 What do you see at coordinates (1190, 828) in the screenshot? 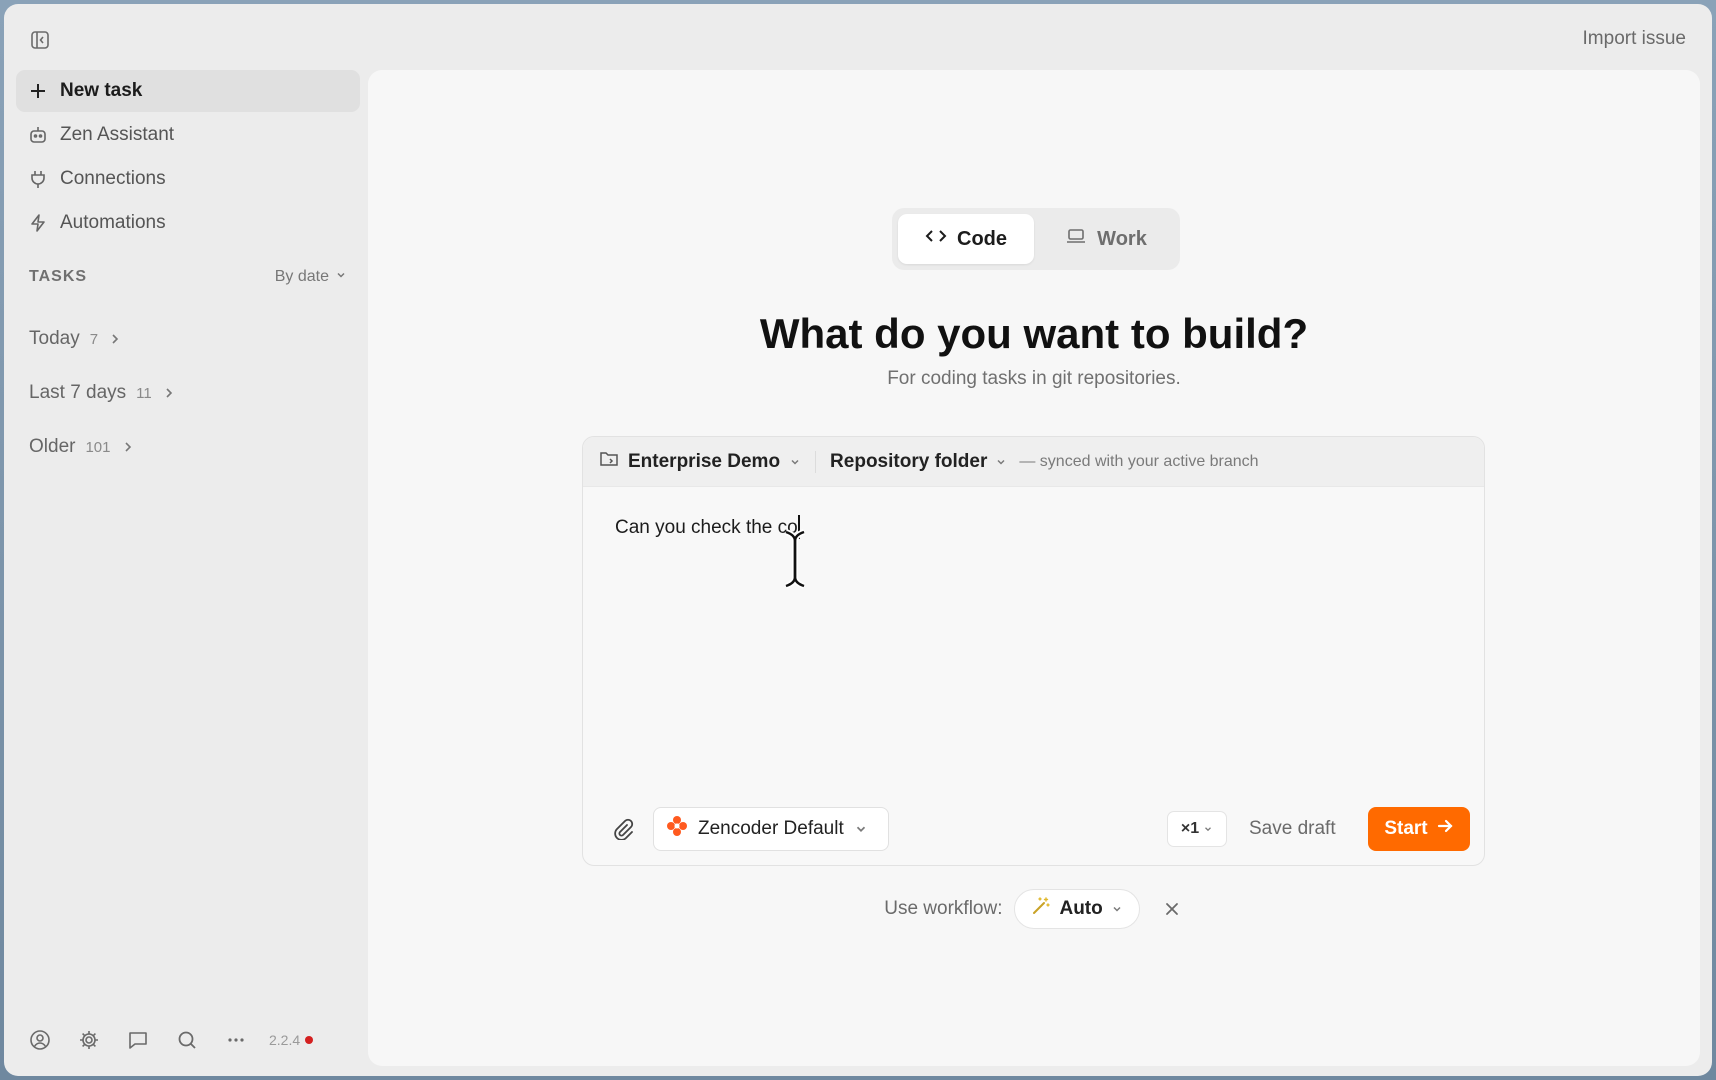
I see `run-count-label: ×1` at bounding box center [1190, 828].